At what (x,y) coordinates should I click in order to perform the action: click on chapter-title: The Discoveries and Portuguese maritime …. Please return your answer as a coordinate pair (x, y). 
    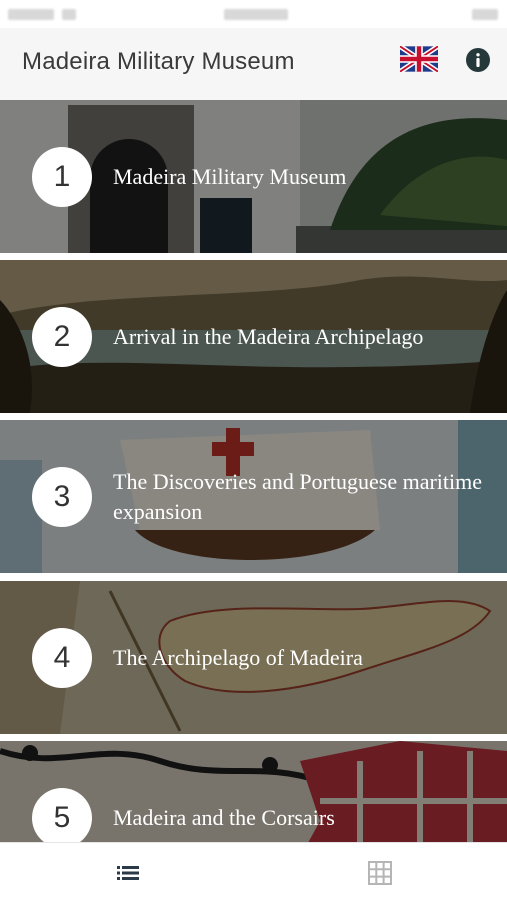
    Looking at the image, I should click on (298, 496).